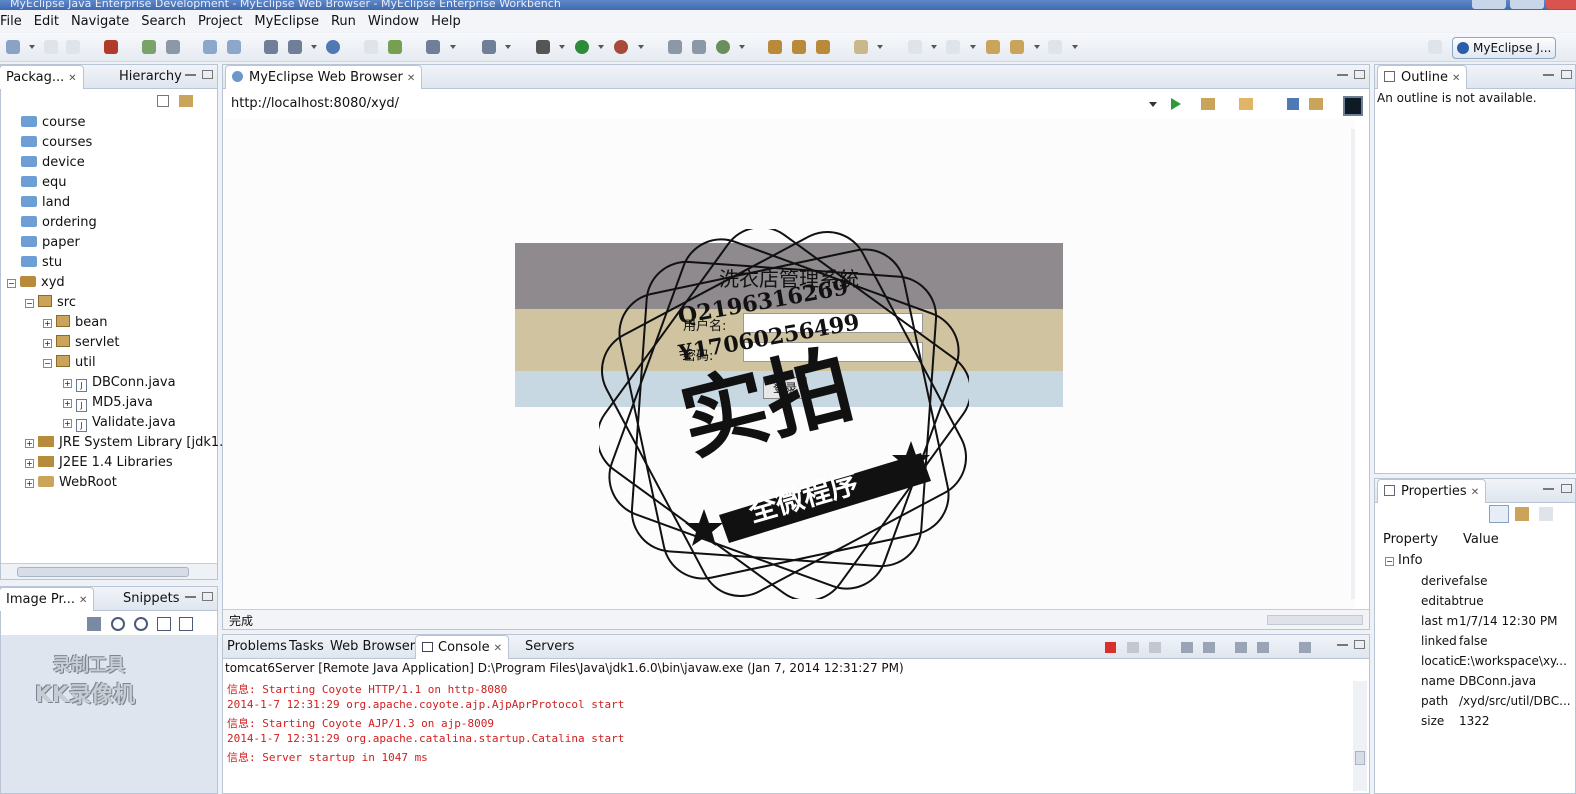 The width and height of the screenshot is (1576, 794). Describe the element at coordinates (1432, 491) in the screenshot. I see `tab-properties: Properties ✕` at that location.